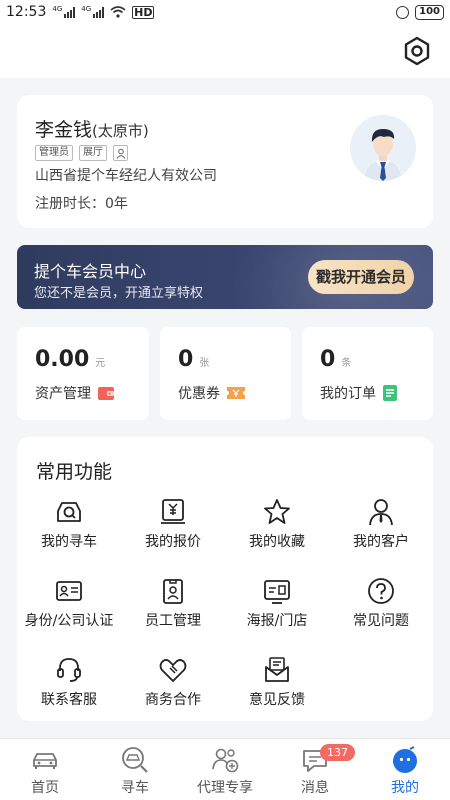  I want to click on register-label: 注册时长：, so click(70, 204).